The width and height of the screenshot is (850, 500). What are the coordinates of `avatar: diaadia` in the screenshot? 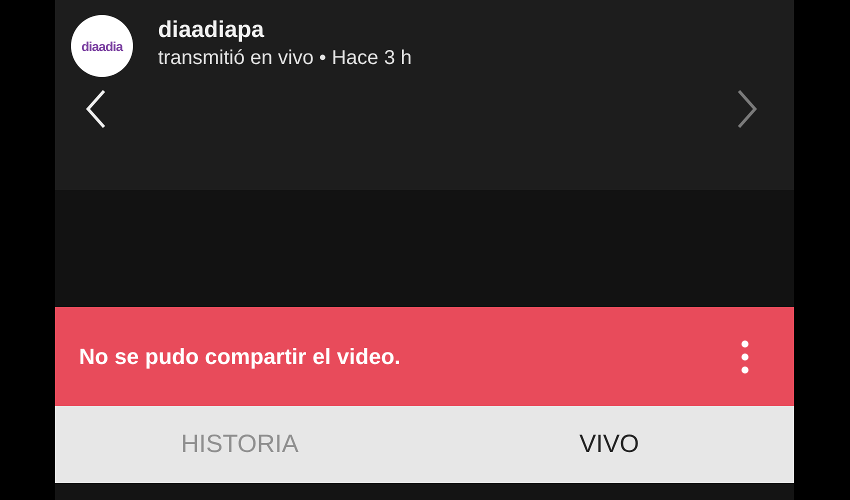 It's located at (102, 46).